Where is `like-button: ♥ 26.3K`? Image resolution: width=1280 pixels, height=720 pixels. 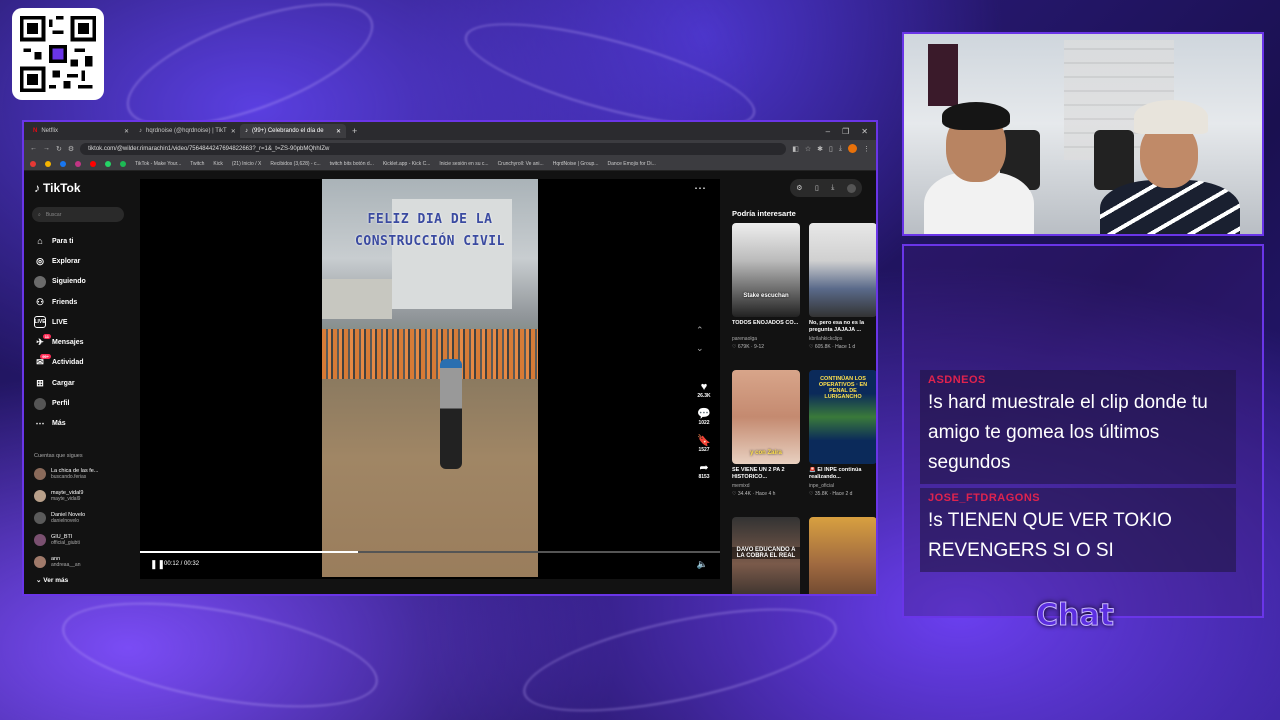 like-button: ♥ 26.3K is located at coordinates (704, 390).